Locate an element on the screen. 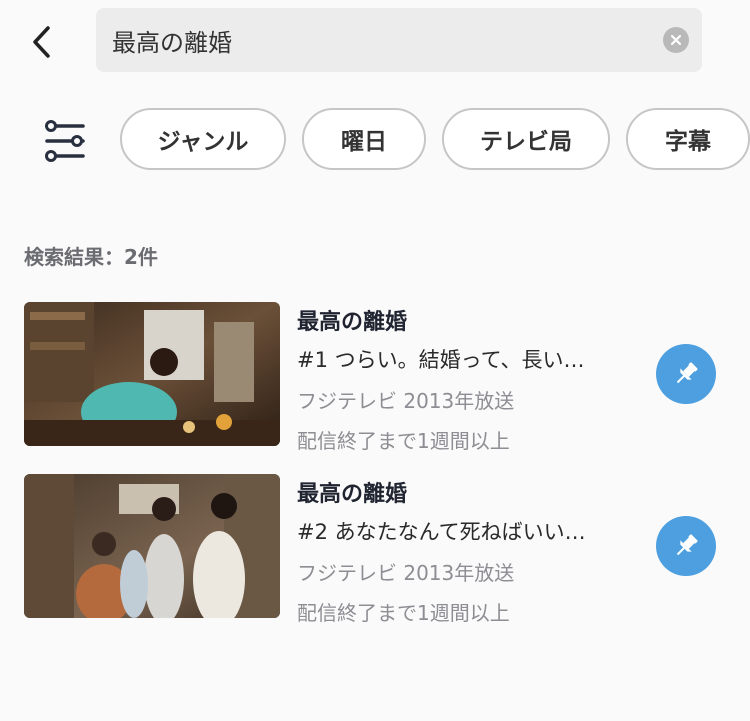  chevron-left-icon is located at coordinates (41, 42).